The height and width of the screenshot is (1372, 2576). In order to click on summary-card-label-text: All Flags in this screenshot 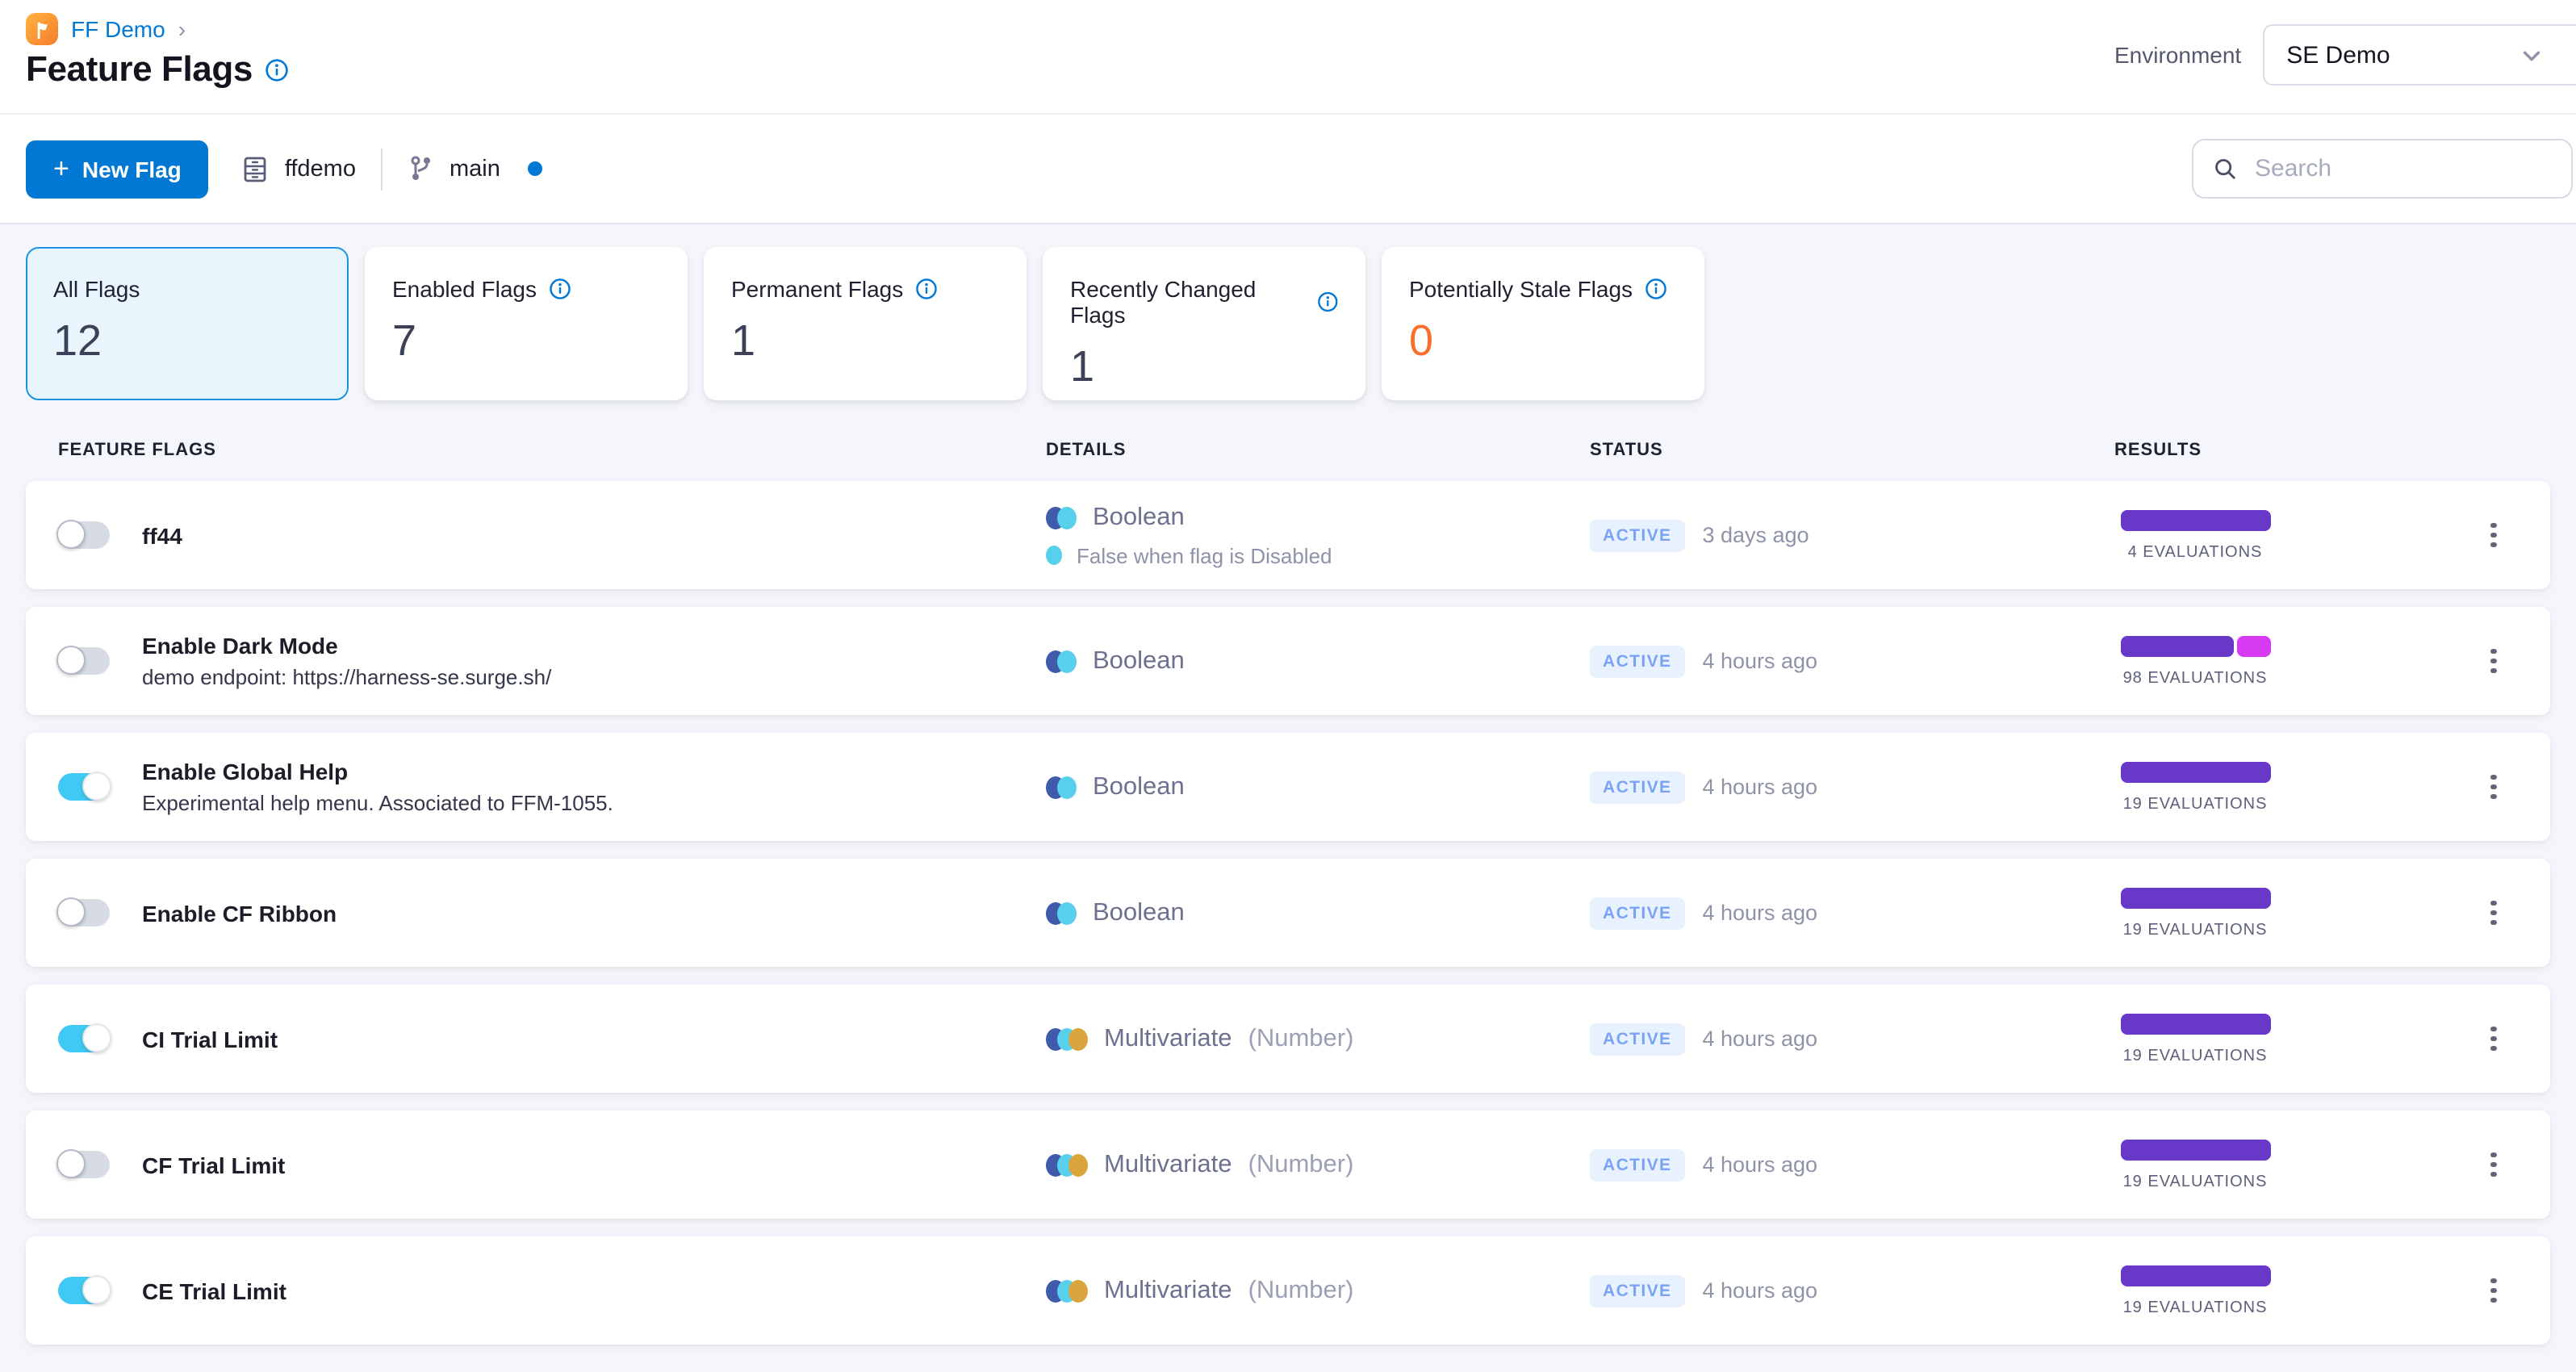, I will do `click(96, 289)`.